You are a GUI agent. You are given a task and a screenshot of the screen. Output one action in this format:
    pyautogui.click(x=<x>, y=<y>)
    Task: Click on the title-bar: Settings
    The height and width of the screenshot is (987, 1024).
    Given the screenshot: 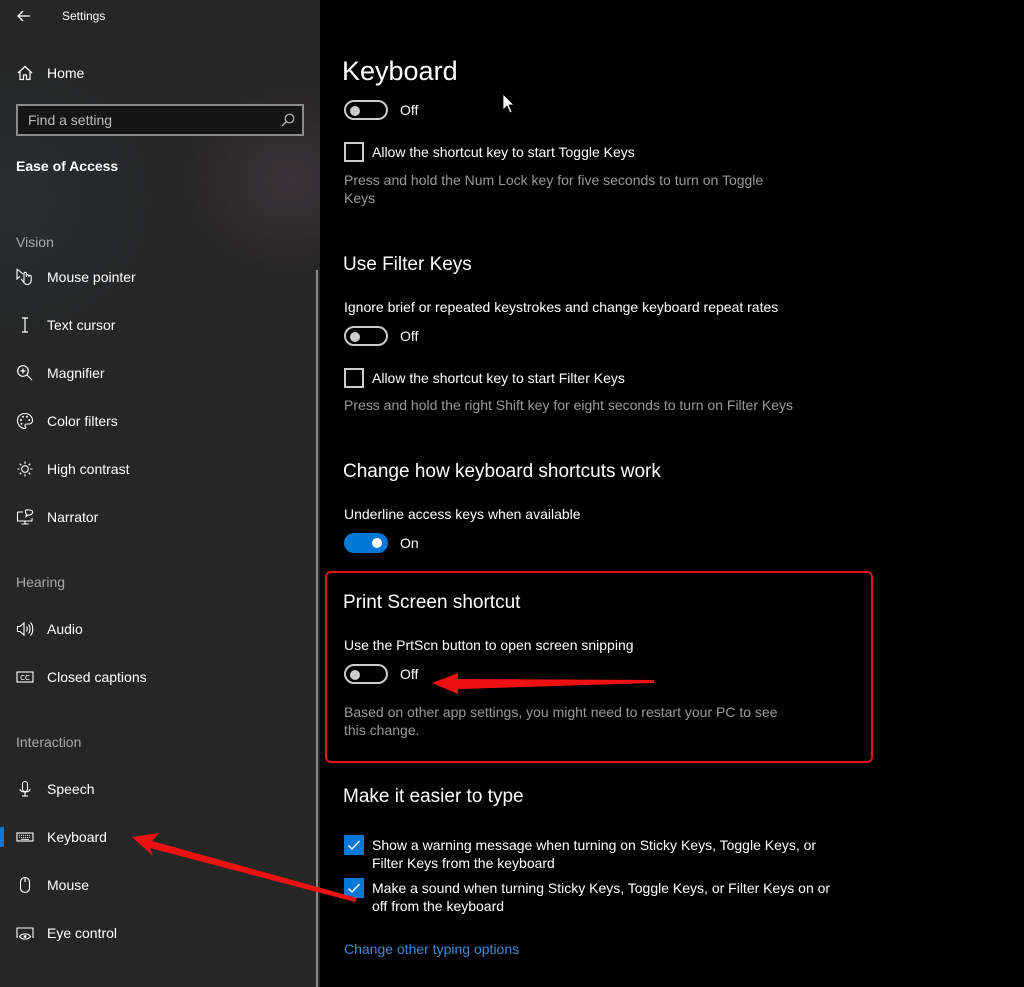 What is the action you would take?
    pyautogui.click(x=160, y=16)
    